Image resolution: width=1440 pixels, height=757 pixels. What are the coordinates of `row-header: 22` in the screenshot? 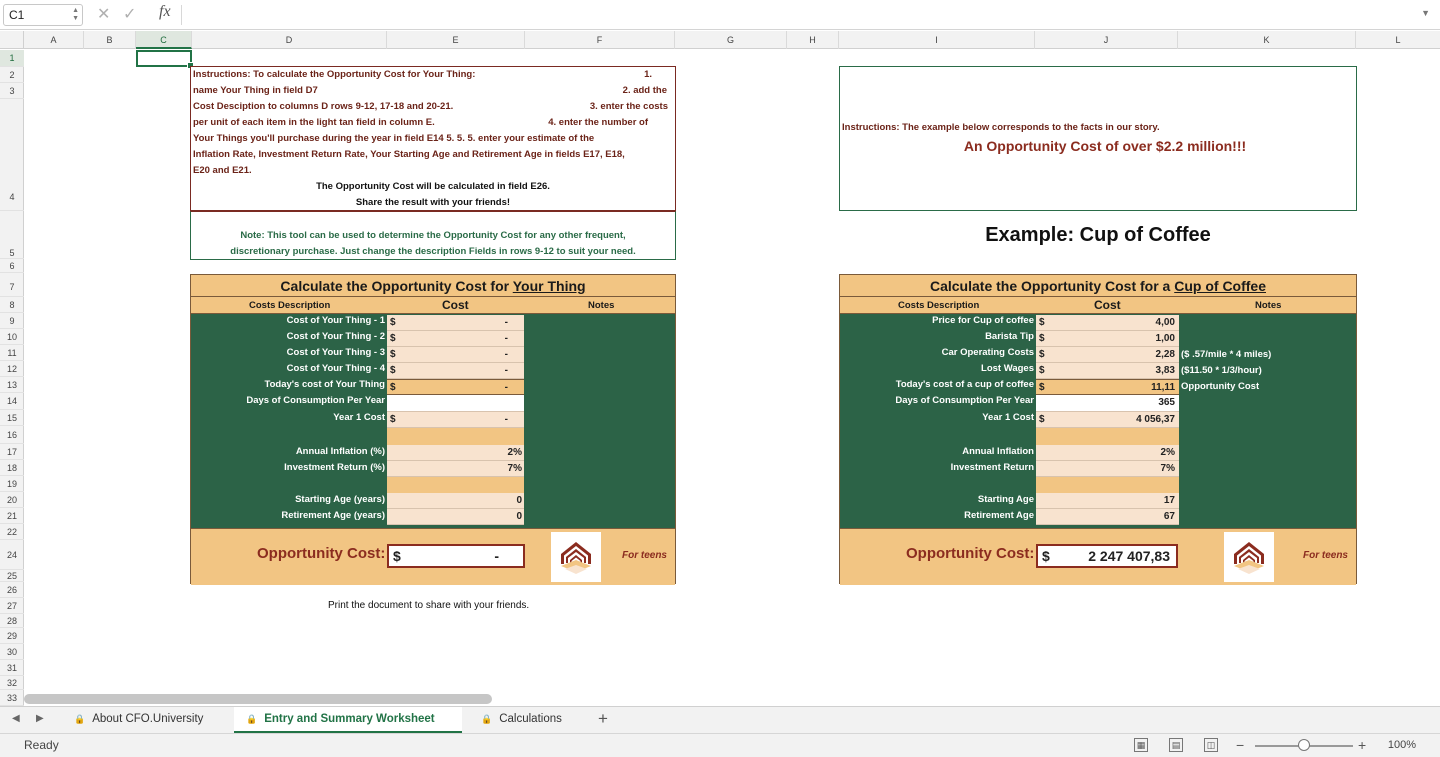 It's located at (12, 532).